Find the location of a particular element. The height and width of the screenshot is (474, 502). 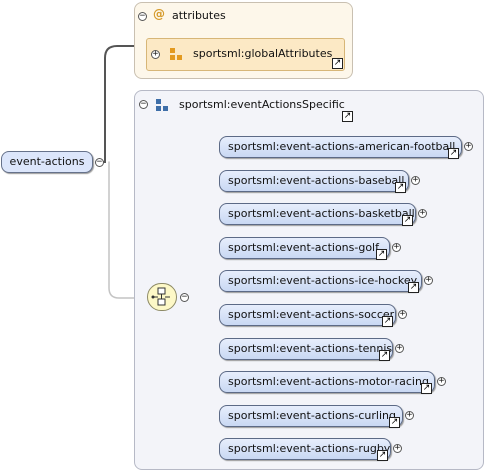

element-ref: sportsml:event-actions-soccer is located at coordinates (307, 315).